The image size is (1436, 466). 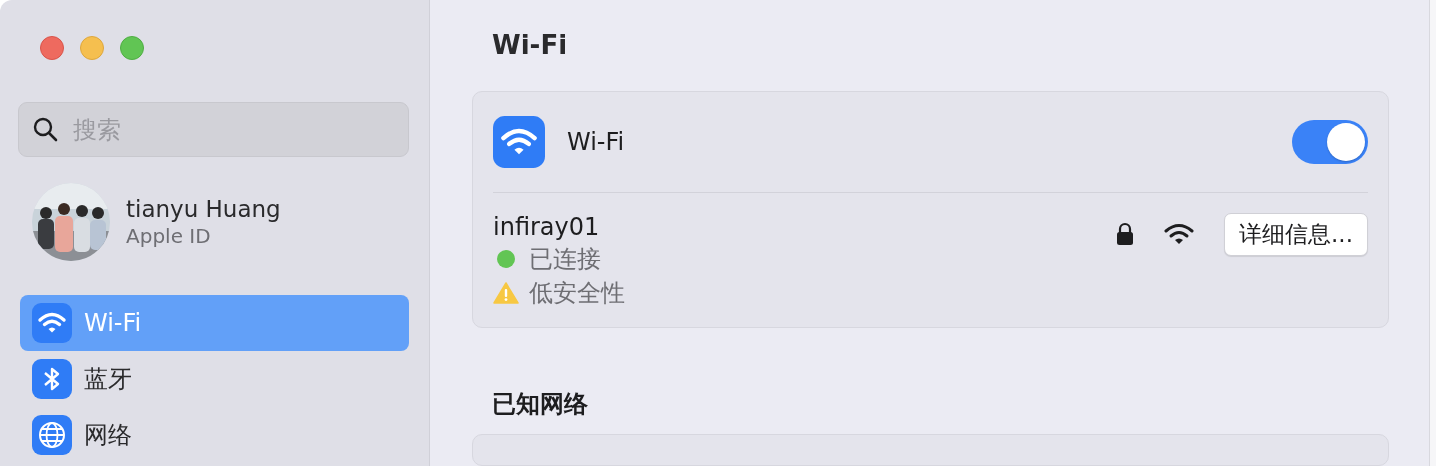 I want to click on sidebar-item: 网络, so click(x=214, y=435).